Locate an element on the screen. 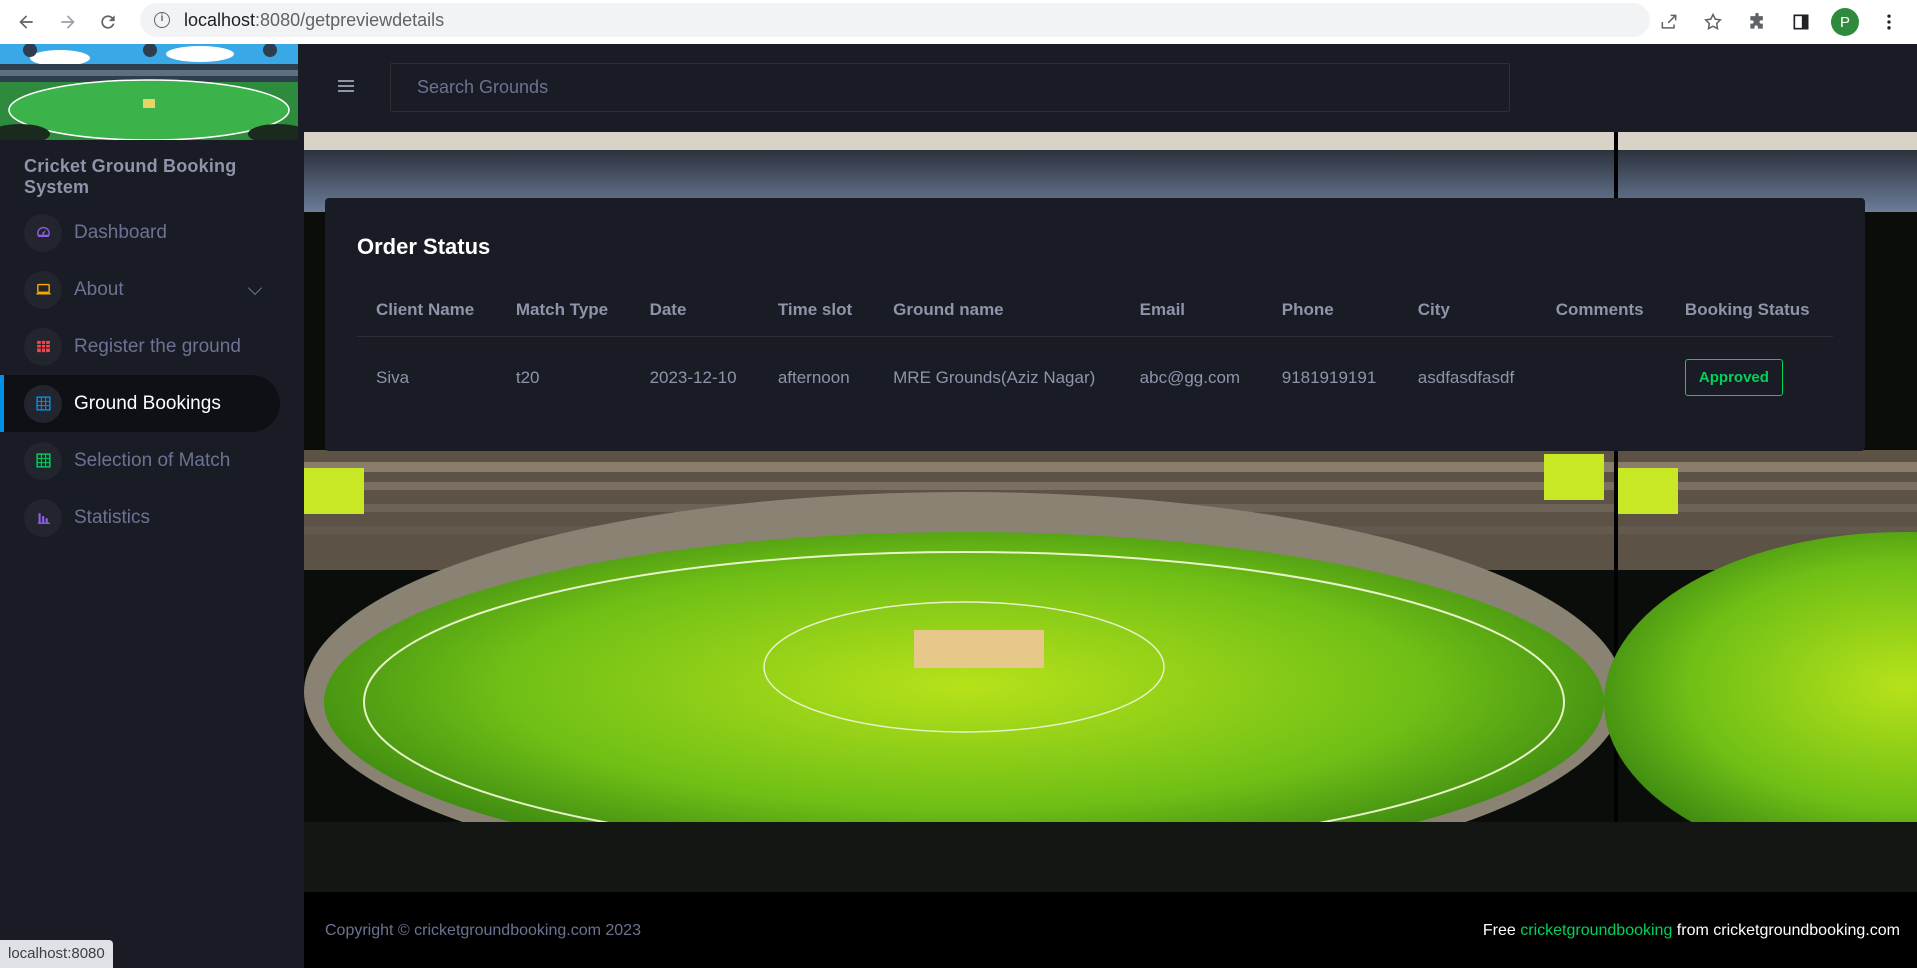 The height and width of the screenshot is (968, 1917). url-host: localhost is located at coordinates (220, 19).